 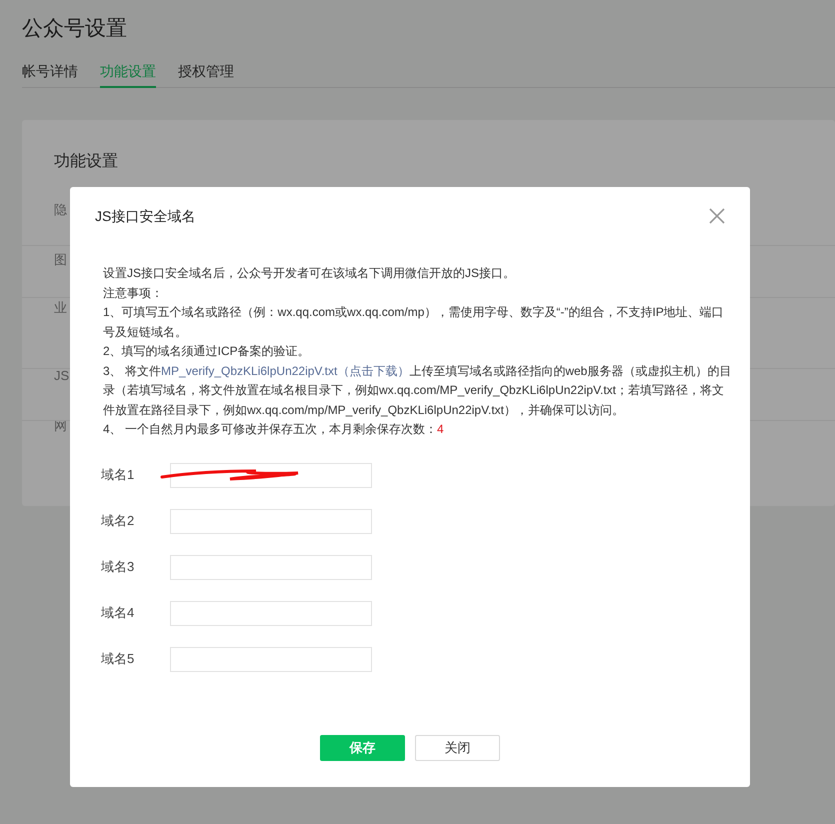 What do you see at coordinates (417, 390) in the screenshot?
I see `note-text: 3、 将文件MP_verify_QbzKLi6lpUn22ipV.txt（点击下载）上传至填写域名或路径指向的web服务器（或虚拟主机）的目录（若填写域名，将文件放置在域名根目录下，例如wx.qq.com/MP_verify_QbzKLi6lpUn22ipV.txt；若填写路径，将文件放置在路径目录下，例如wx.qq.com/mp/MP_verify_QbzKLi6lpUn22ipV.txt），并确保可以访问。` at bounding box center [417, 390].